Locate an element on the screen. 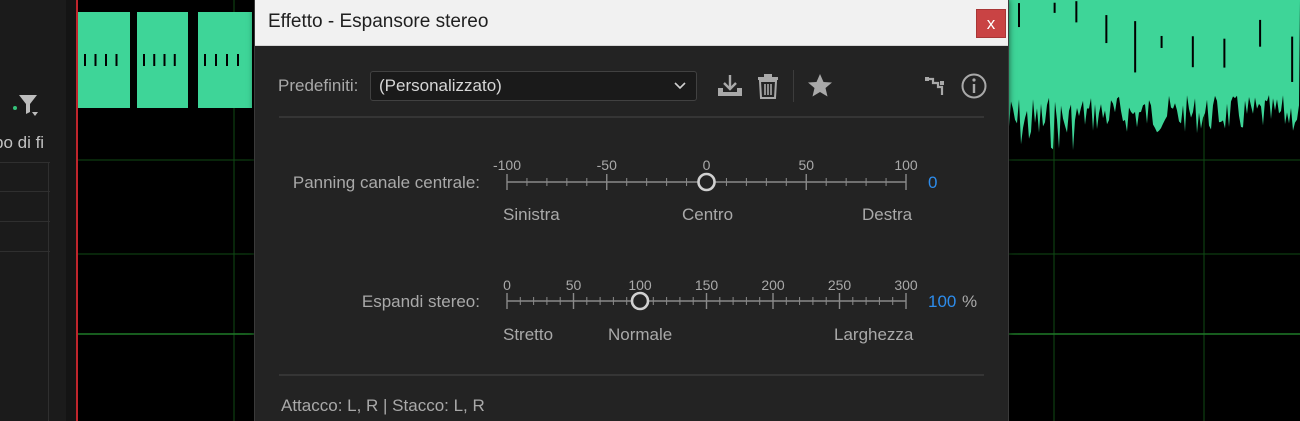 This screenshot has width=1300, height=421. left-panel: po di fi is located at coordinates (33, 210).